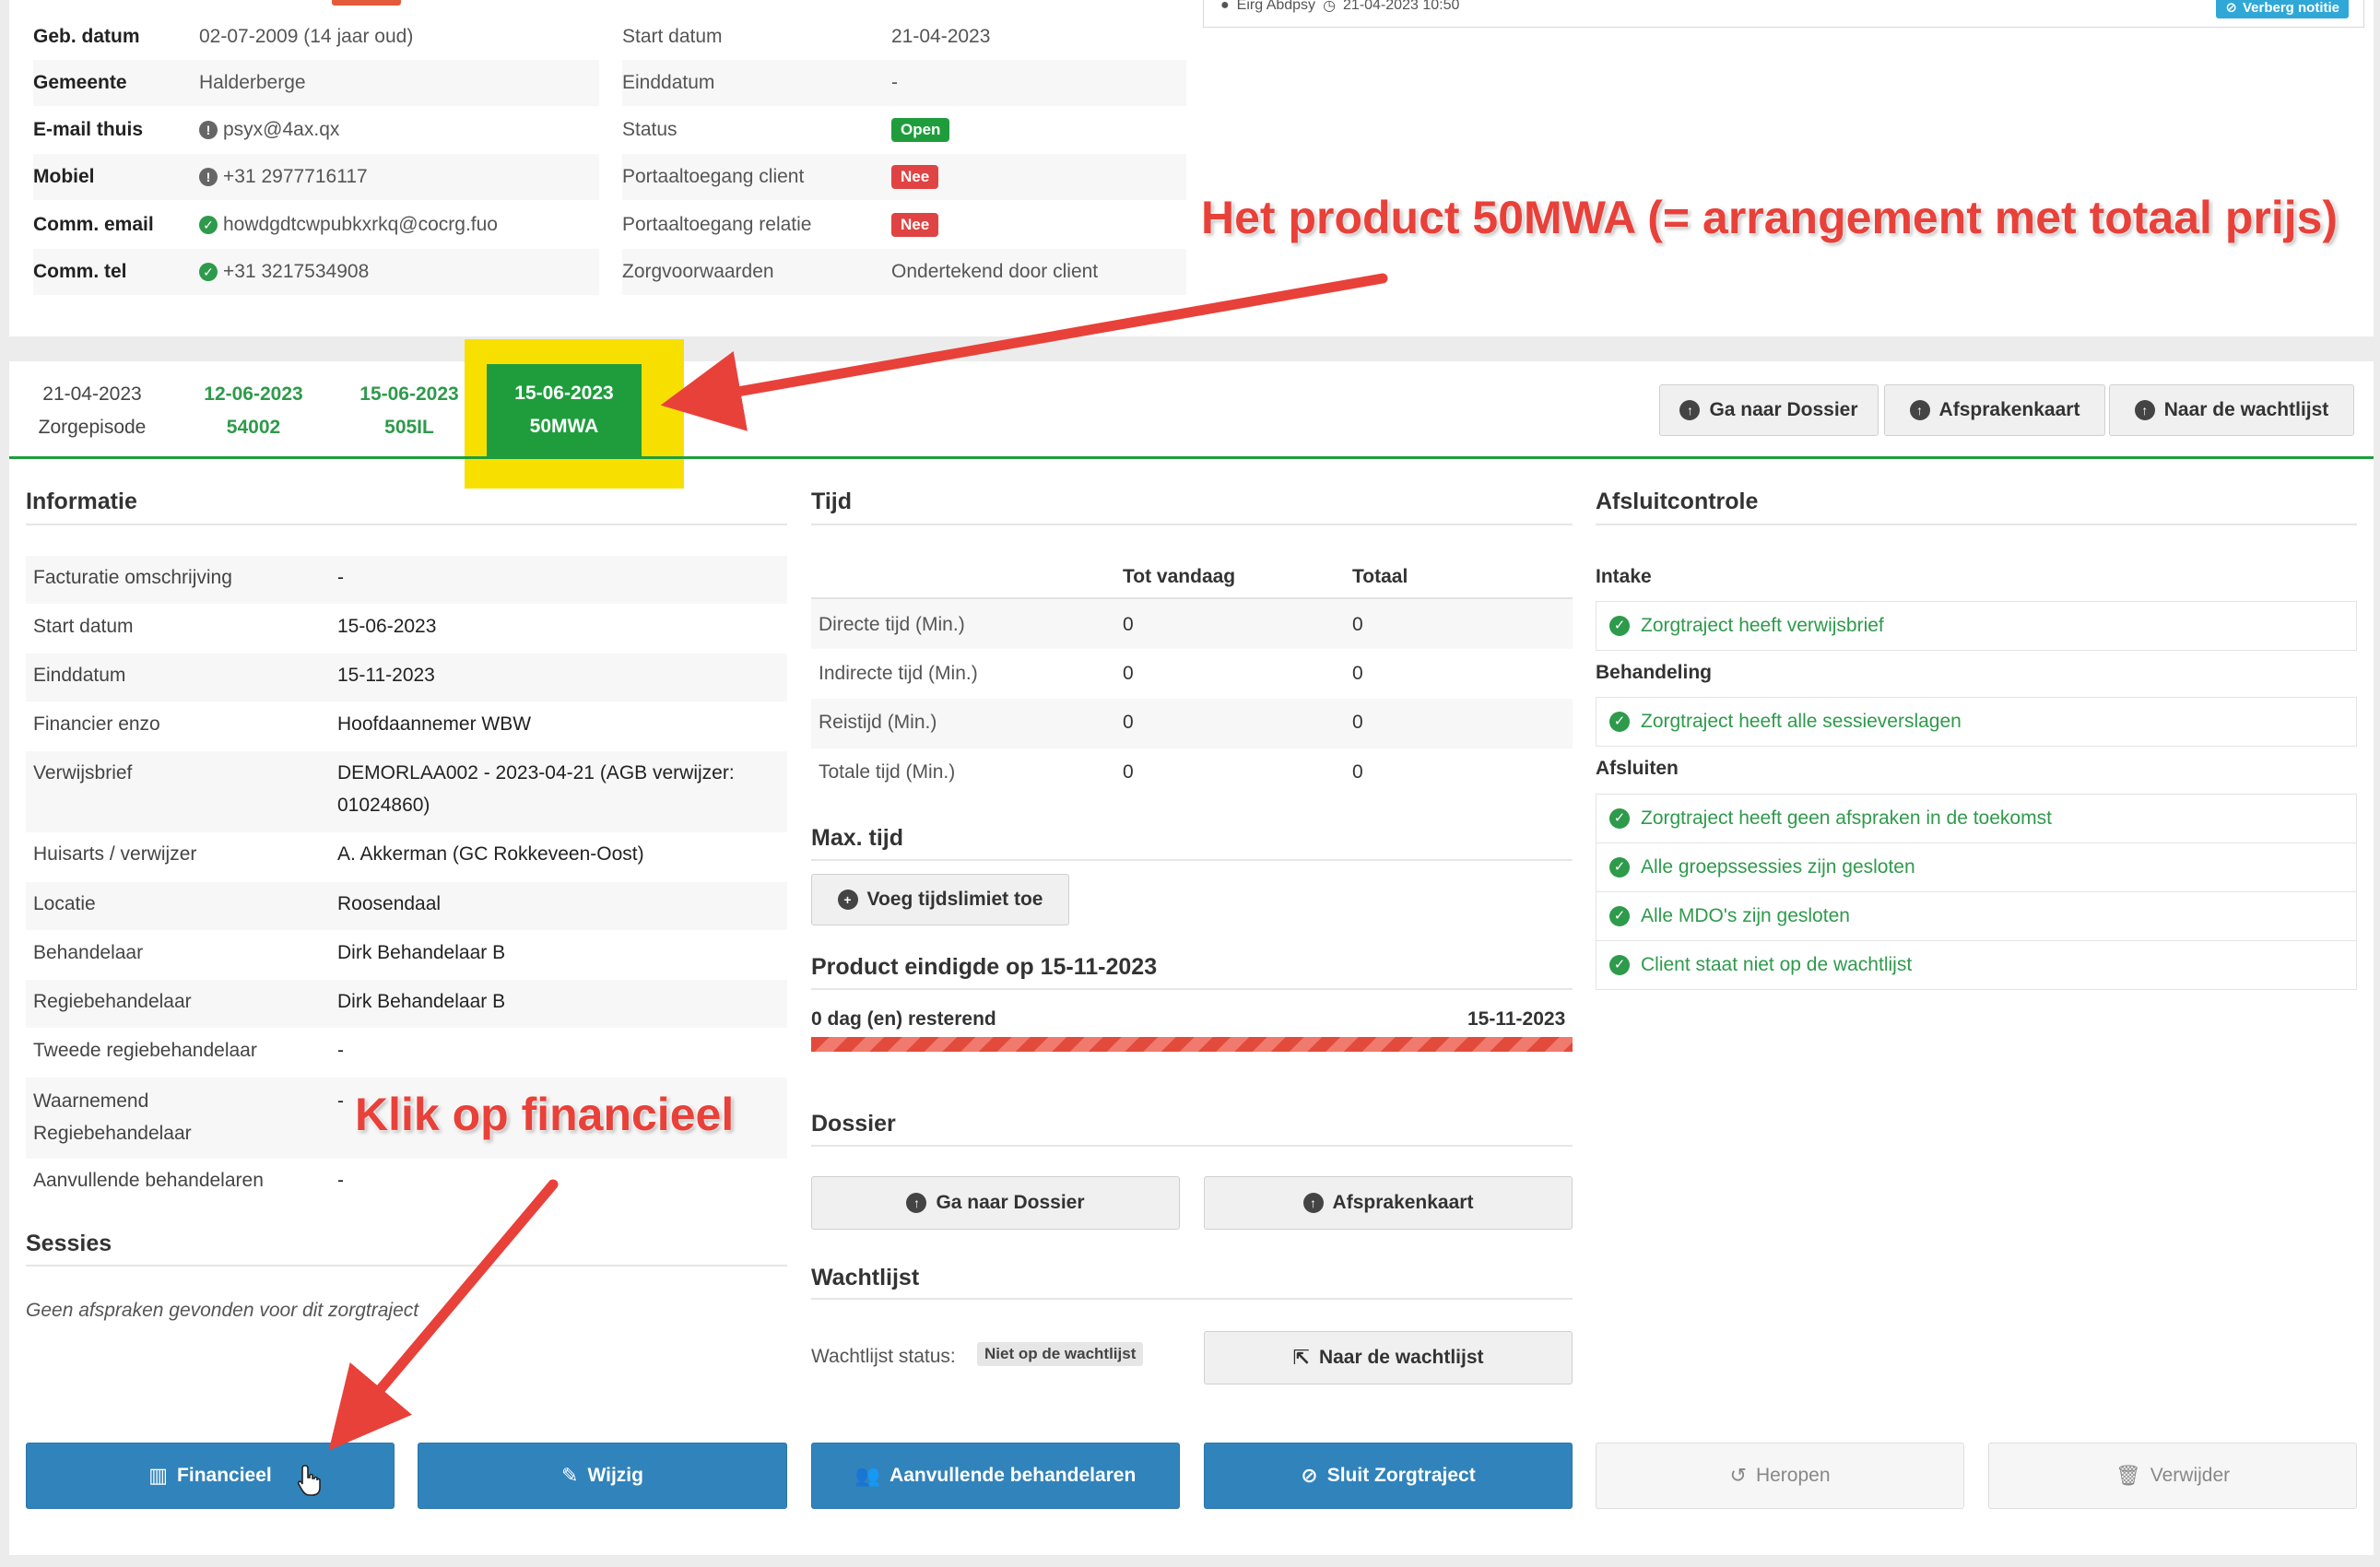  I want to click on annotation-arrow-financieel, so click(443, 1315).